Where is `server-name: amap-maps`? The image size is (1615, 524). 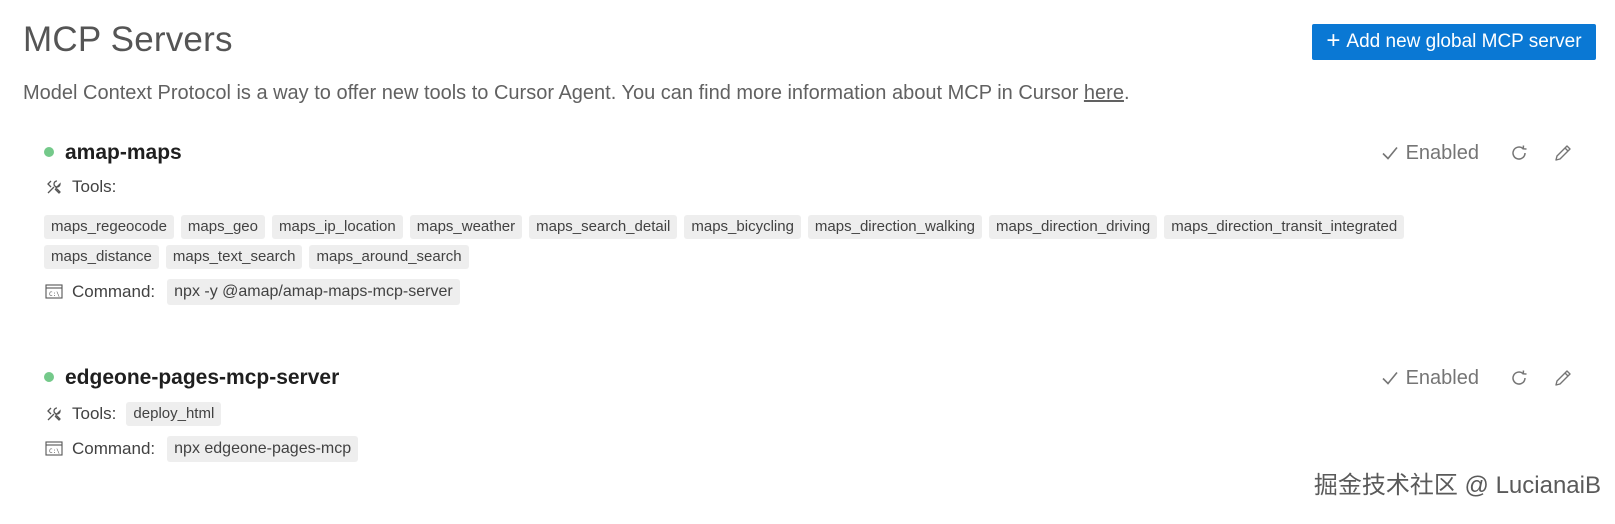
server-name: amap-maps is located at coordinates (123, 152).